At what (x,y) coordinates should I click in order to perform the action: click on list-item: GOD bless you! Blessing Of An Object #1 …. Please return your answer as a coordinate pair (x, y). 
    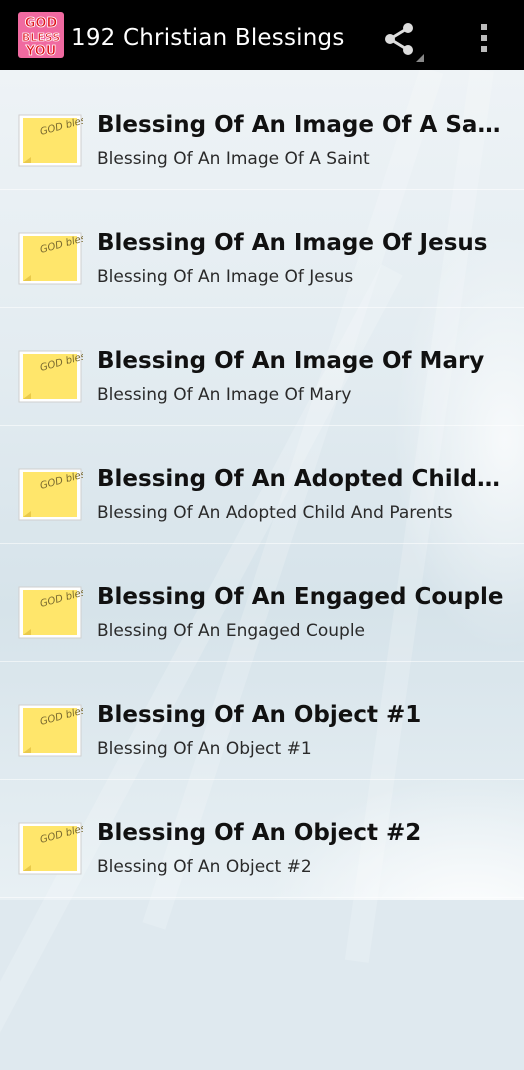
    Looking at the image, I should click on (262, 721).